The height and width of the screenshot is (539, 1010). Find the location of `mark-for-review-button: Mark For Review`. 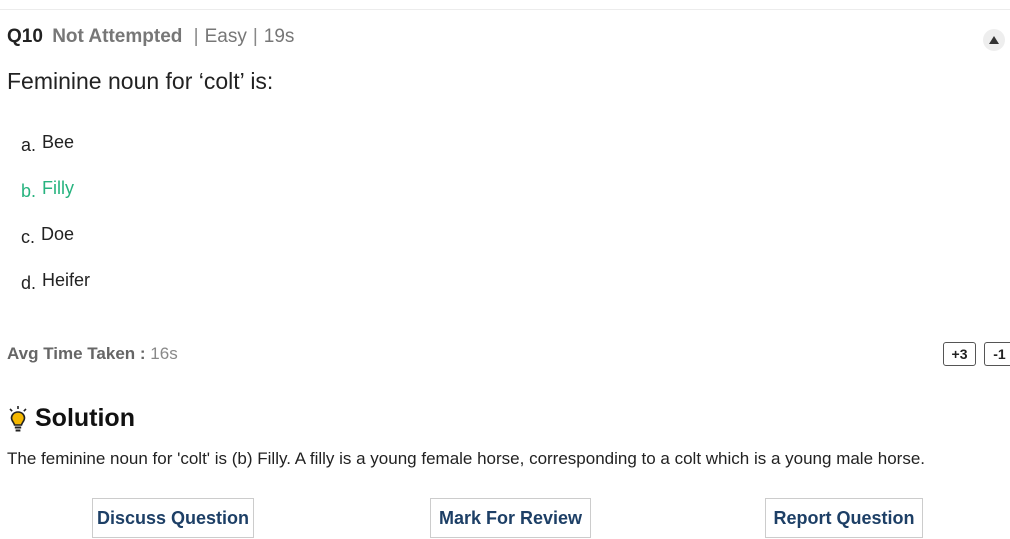

mark-for-review-button: Mark For Review is located at coordinates (510, 518).